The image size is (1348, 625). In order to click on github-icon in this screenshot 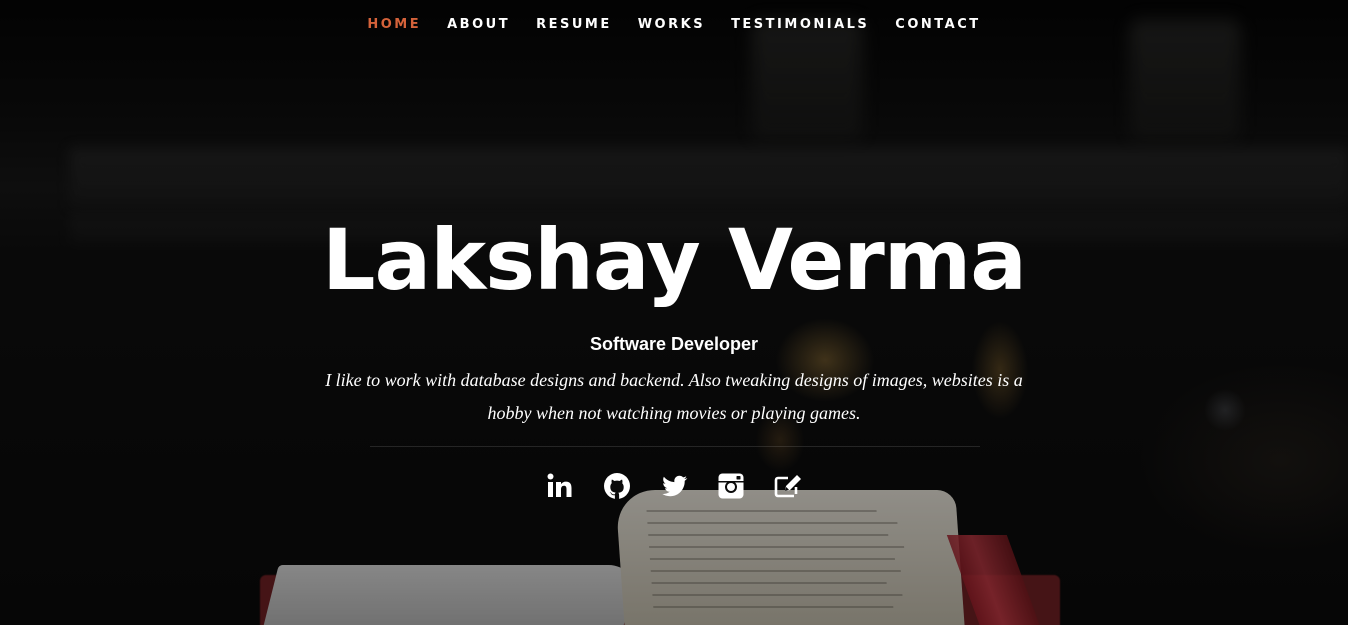, I will do `click(617, 486)`.